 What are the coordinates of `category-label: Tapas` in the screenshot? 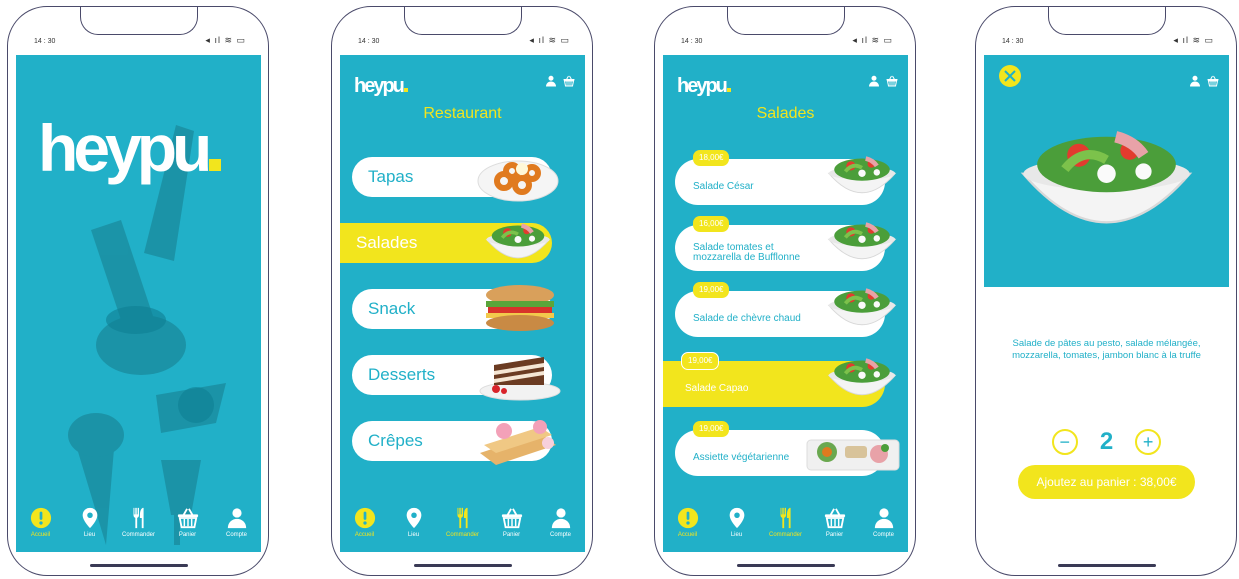 It's located at (391, 176).